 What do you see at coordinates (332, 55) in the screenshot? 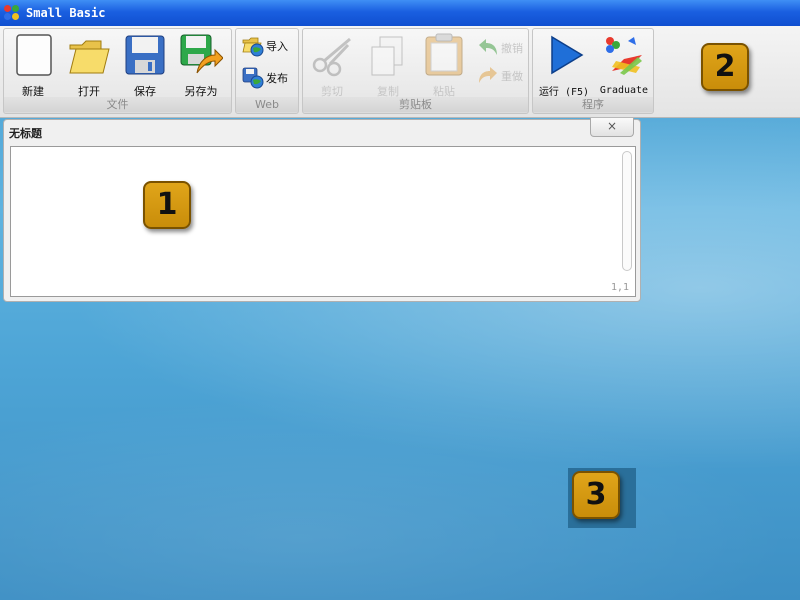
I see `scissors-icon` at bounding box center [332, 55].